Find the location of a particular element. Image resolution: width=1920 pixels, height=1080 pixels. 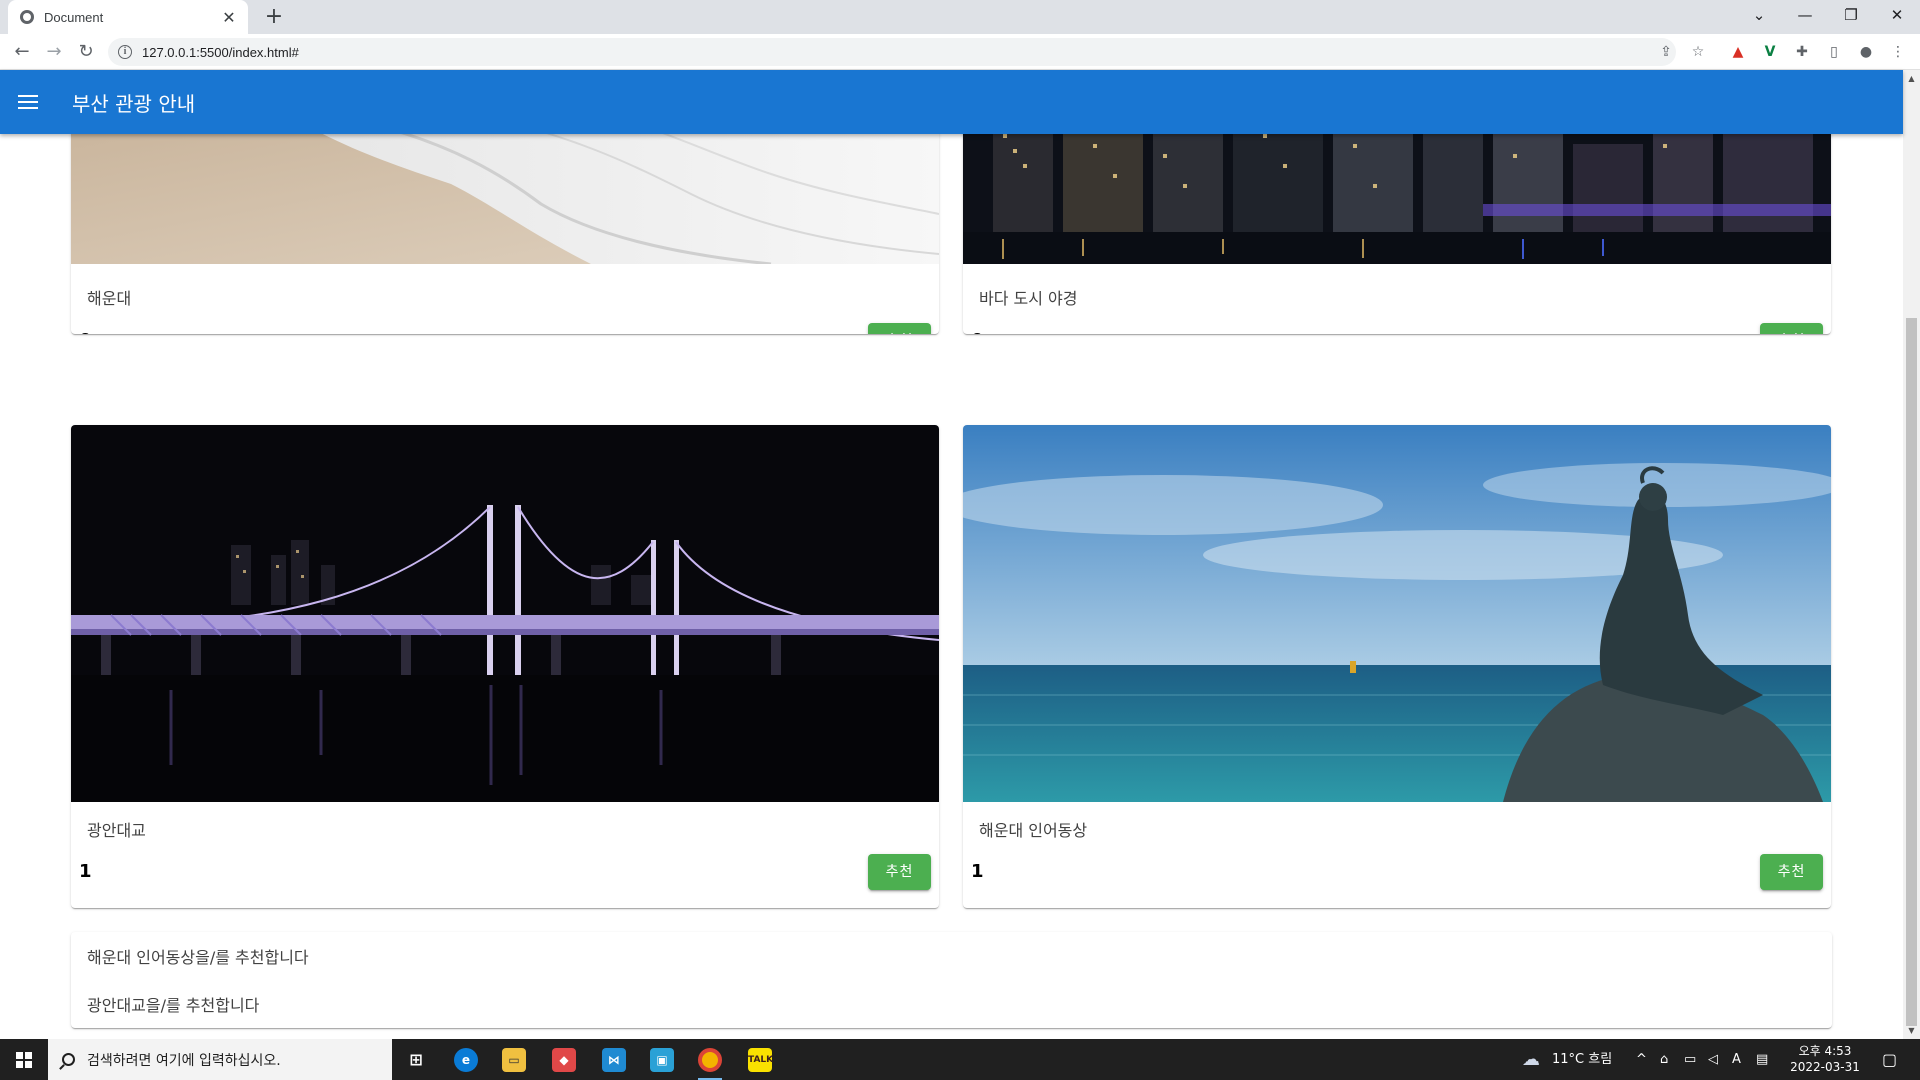

chrome-icon is located at coordinates (710, 1061).